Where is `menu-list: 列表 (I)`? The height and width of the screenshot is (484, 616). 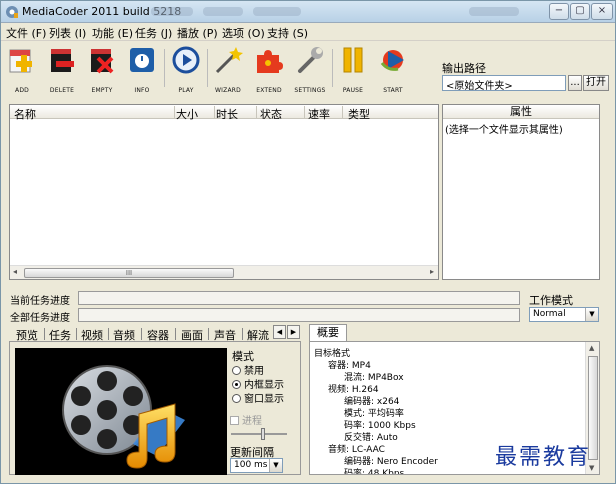 menu-list: 列表 (I) is located at coordinates (67, 33).